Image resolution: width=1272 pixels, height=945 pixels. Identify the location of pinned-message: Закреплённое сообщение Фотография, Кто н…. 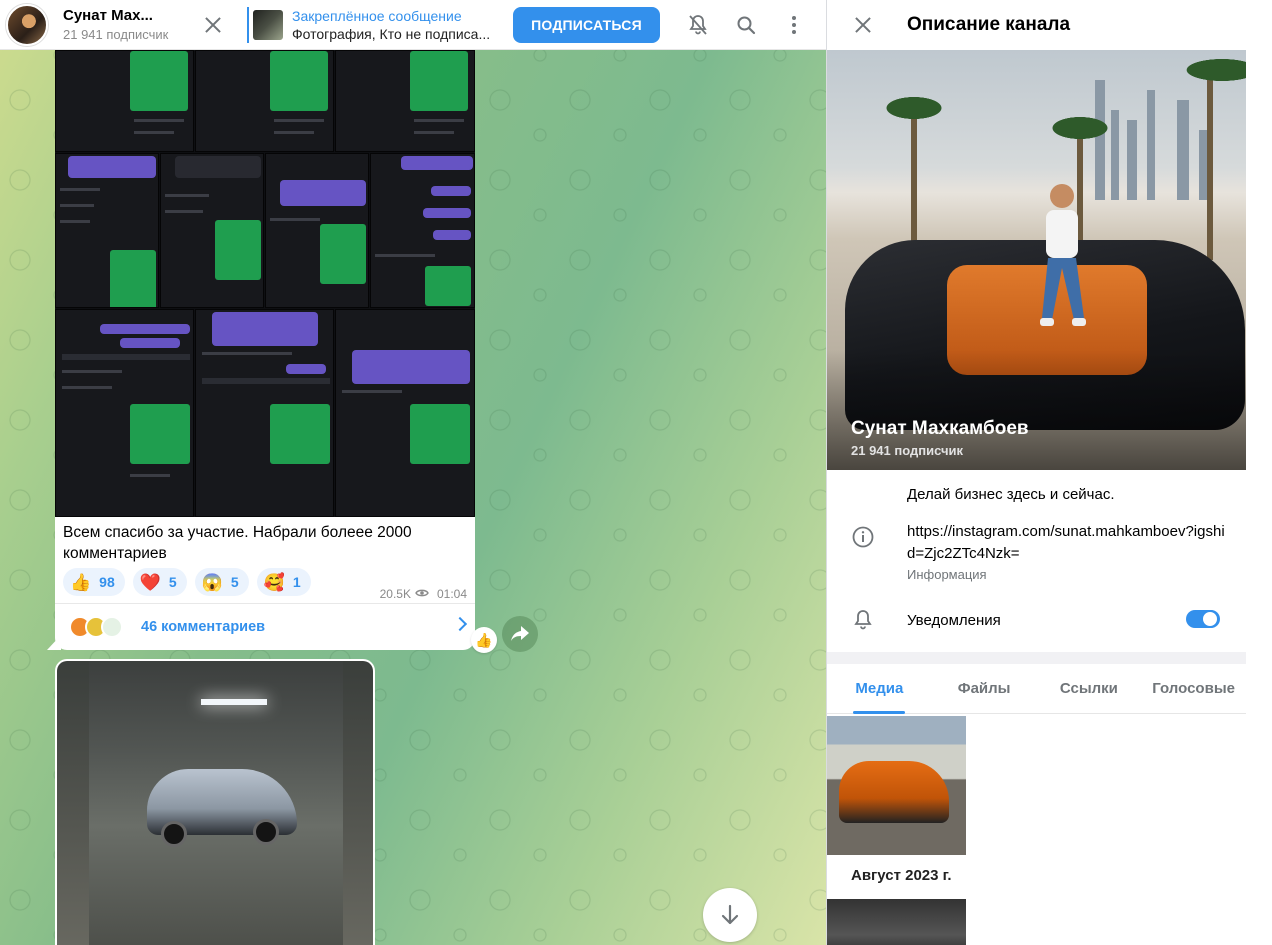
(371, 24).